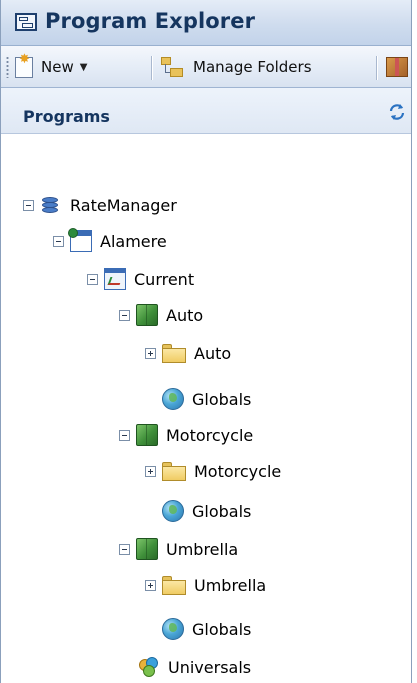 The width and height of the screenshot is (417, 683). Describe the element at coordinates (84, 67) in the screenshot. I see `chevron-down-icon: ▼` at that location.